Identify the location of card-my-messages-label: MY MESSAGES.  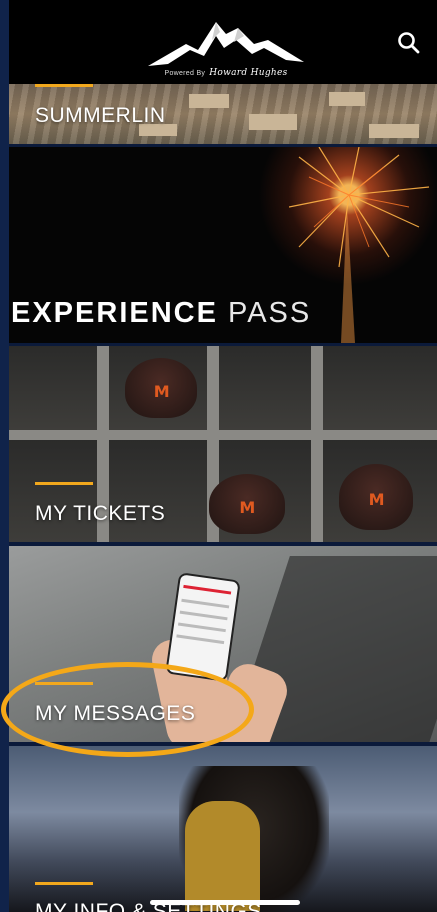
(115, 713).